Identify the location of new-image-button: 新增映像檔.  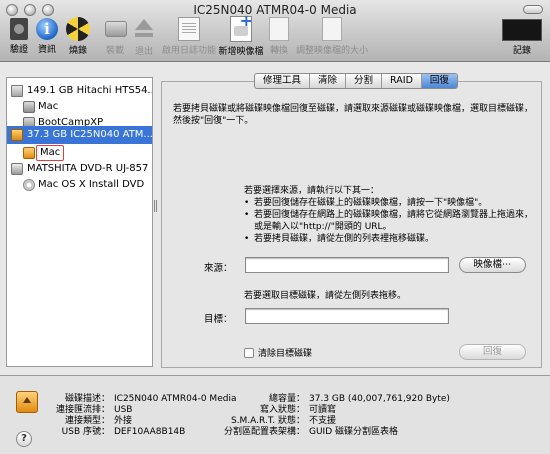
(241, 34).